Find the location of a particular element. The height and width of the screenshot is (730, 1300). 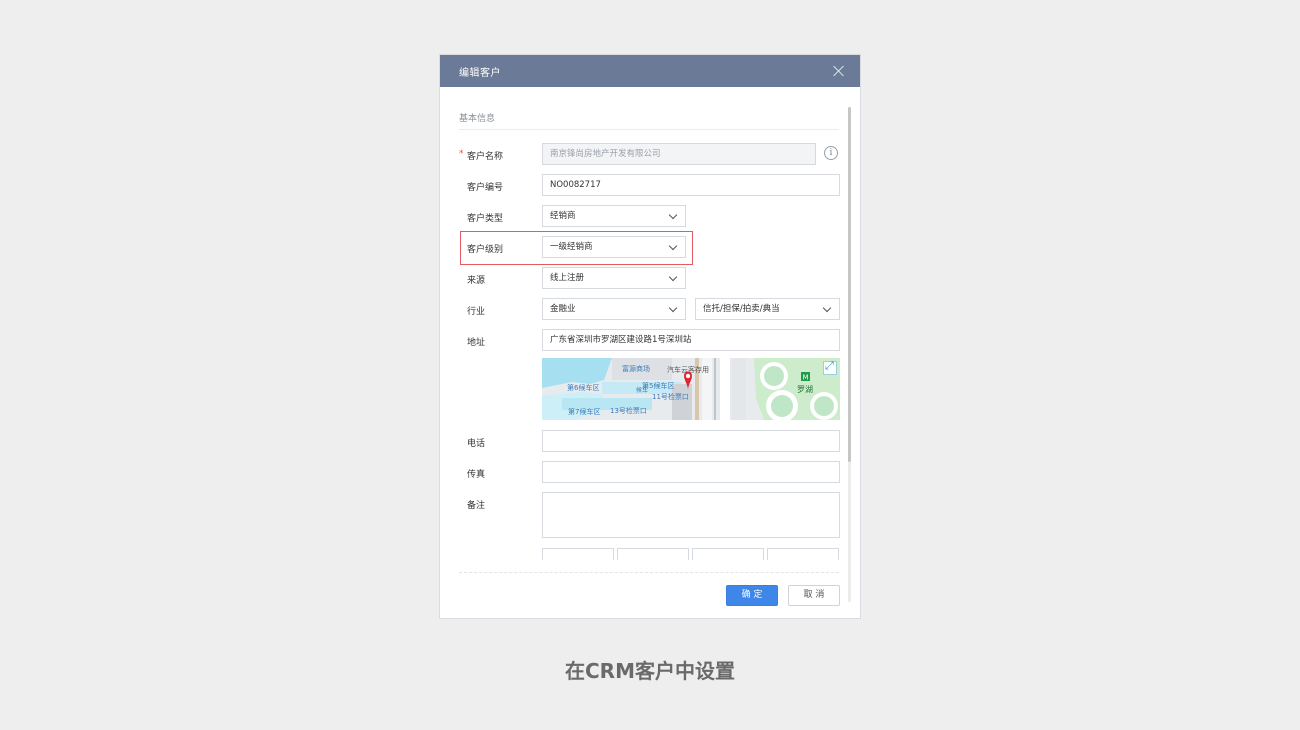

phone-input is located at coordinates (691, 441).